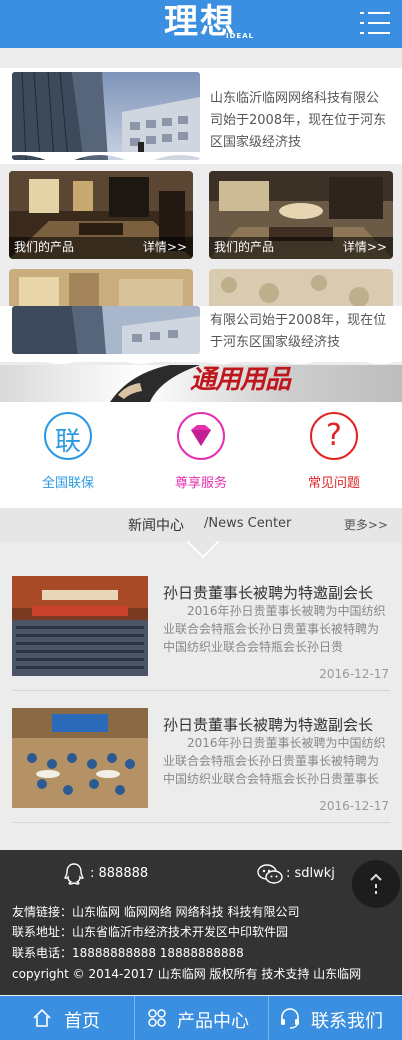  I want to click on promo-banner: 通用用品, so click(201, 383).